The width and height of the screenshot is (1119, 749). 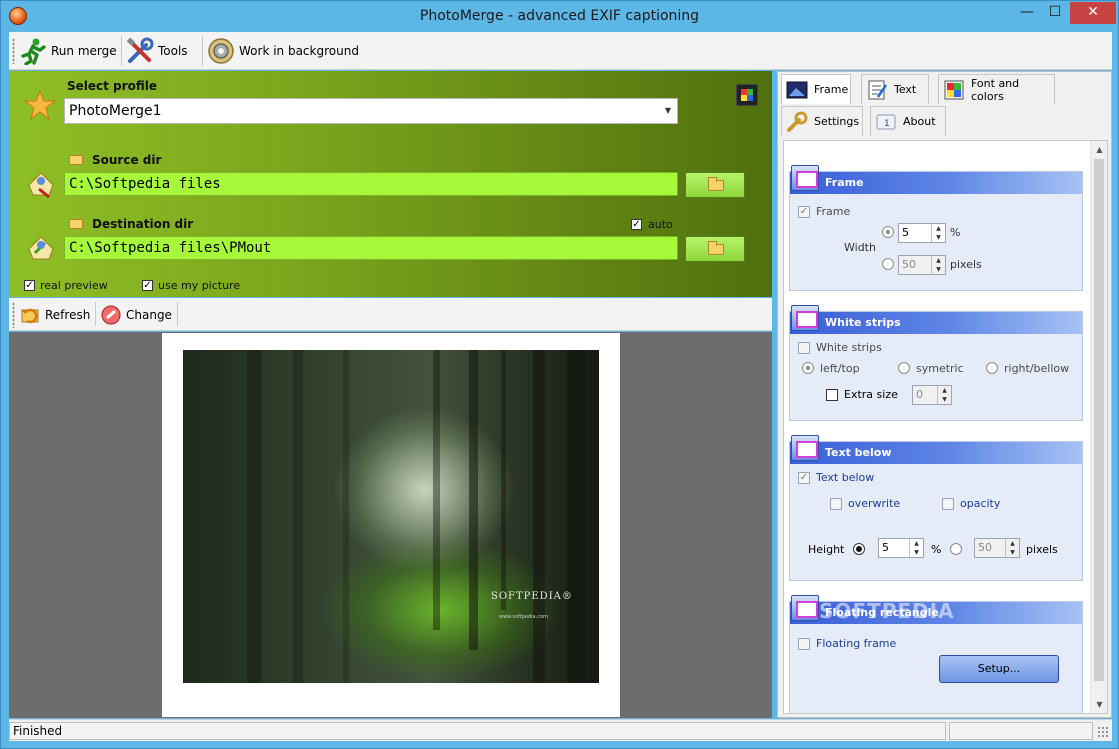 I want to click on frame-pixels-value: 50, so click(x=909, y=264).